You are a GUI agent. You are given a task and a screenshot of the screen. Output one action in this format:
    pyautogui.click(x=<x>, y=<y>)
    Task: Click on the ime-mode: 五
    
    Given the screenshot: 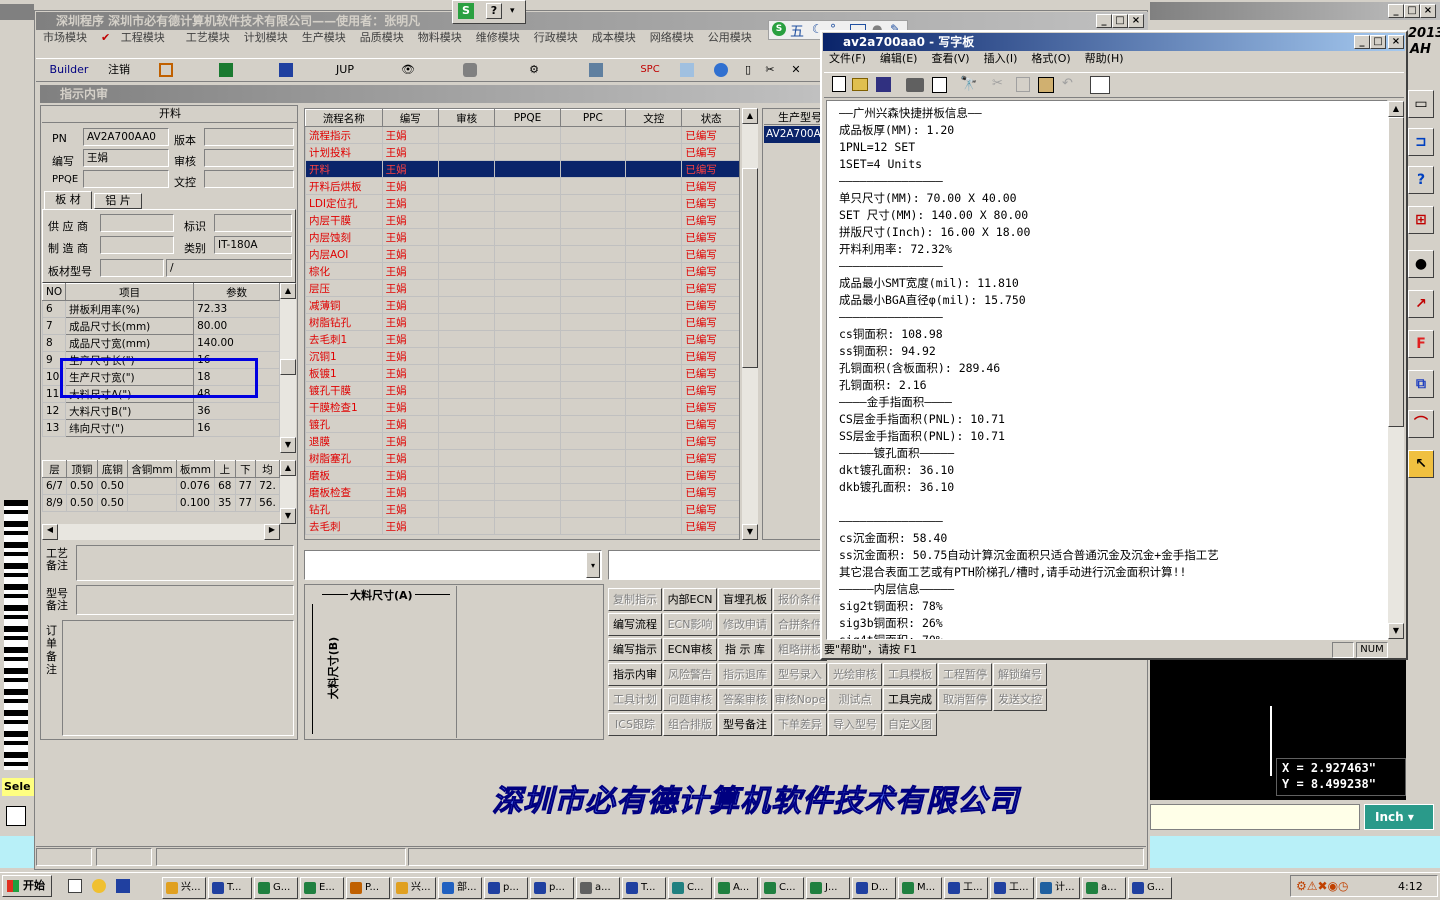 What is the action you would take?
    pyautogui.click(x=797, y=31)
    